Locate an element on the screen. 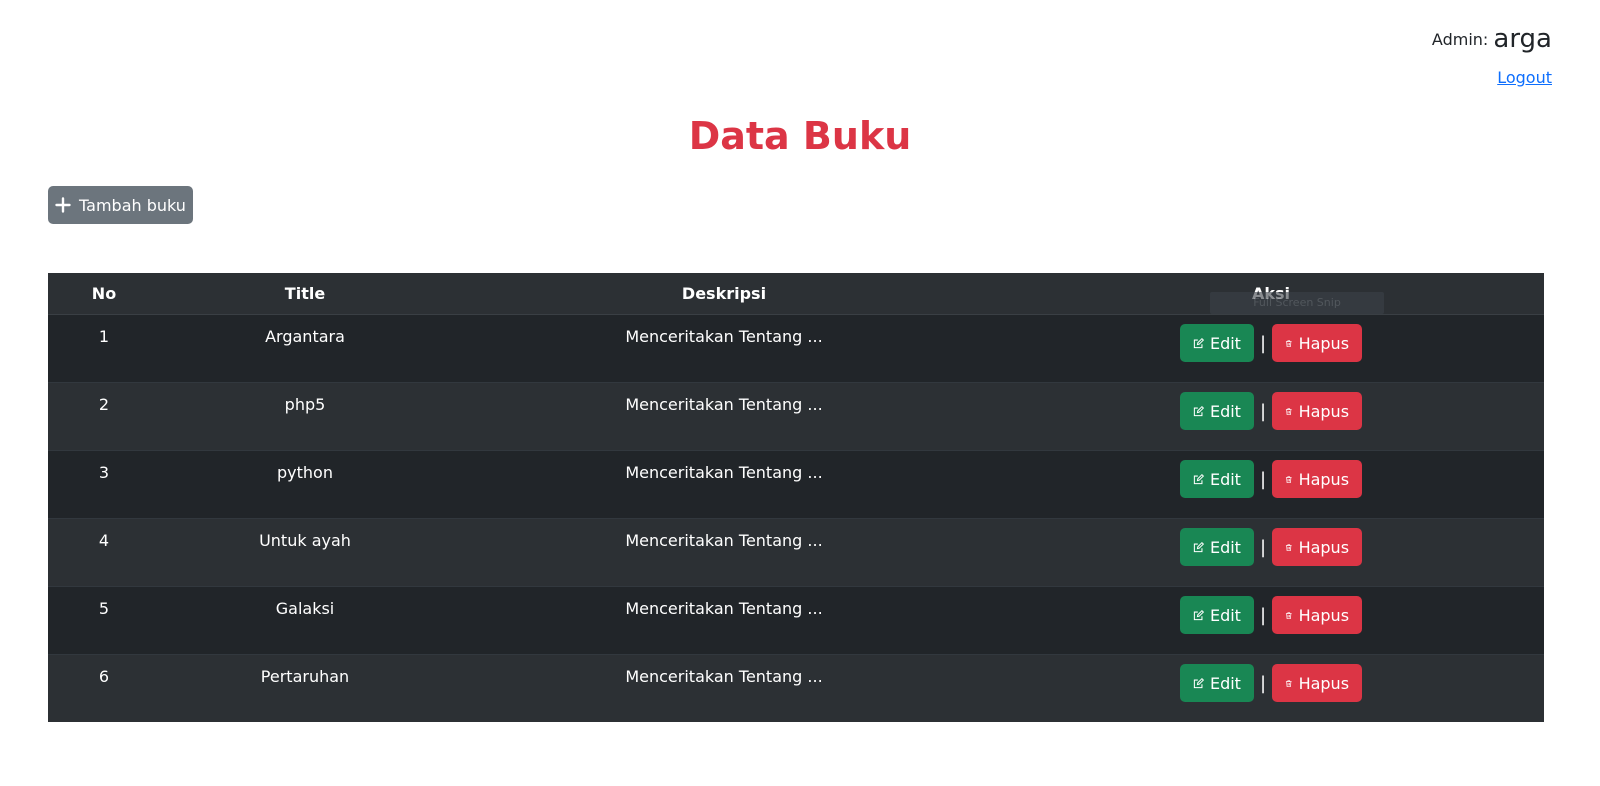 Image resolution: width=1600 pixels, height=786 pixels. column-header-no: No is located at coordinates (104, 294).